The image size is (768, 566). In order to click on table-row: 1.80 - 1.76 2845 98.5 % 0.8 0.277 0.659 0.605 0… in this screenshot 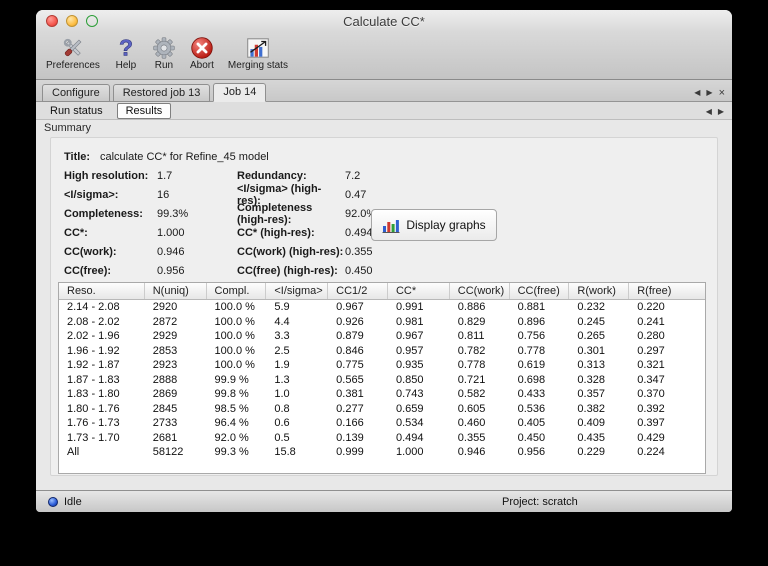, I will do `click(382, 409)`.